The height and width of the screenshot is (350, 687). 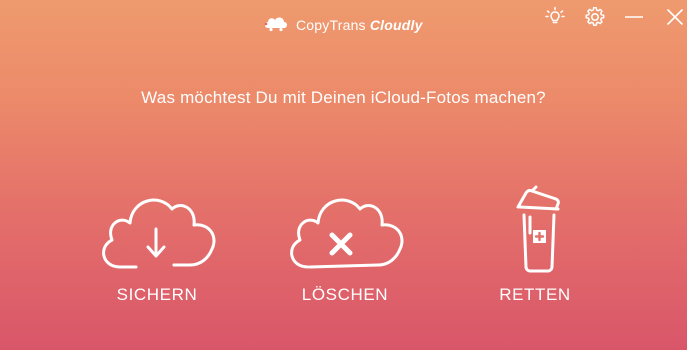 What do you see at coordinates (157, 231) in the screenshot?
I see `cloud-download-icon` at bounding box center [157, 231].